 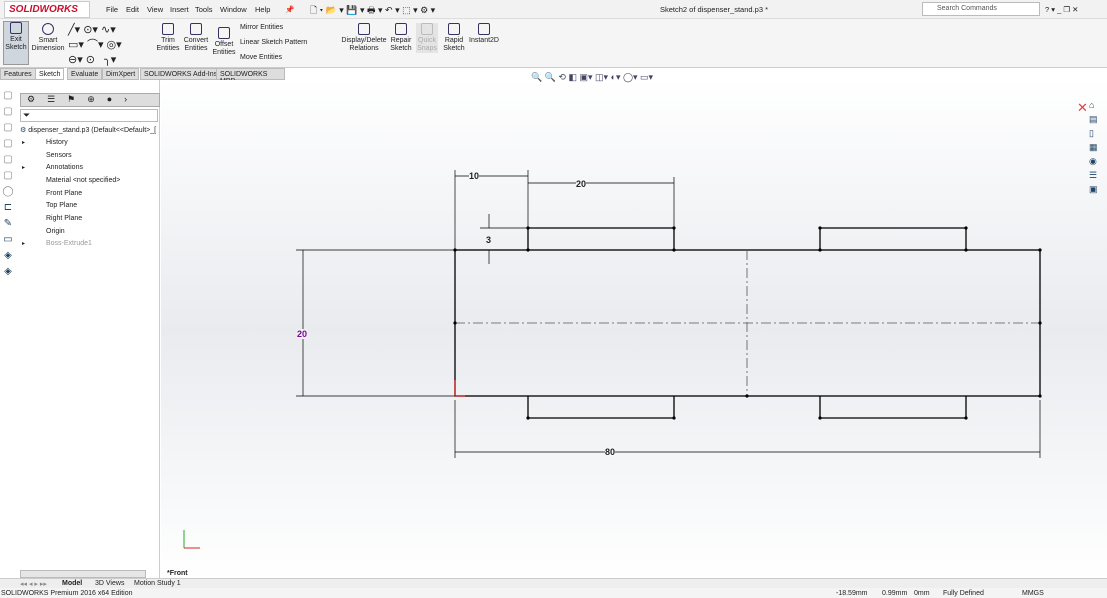 What do you see at coordinates (601, 238) in the screenshot?
I see `top-tab-left` at bounding box center [601, 238].